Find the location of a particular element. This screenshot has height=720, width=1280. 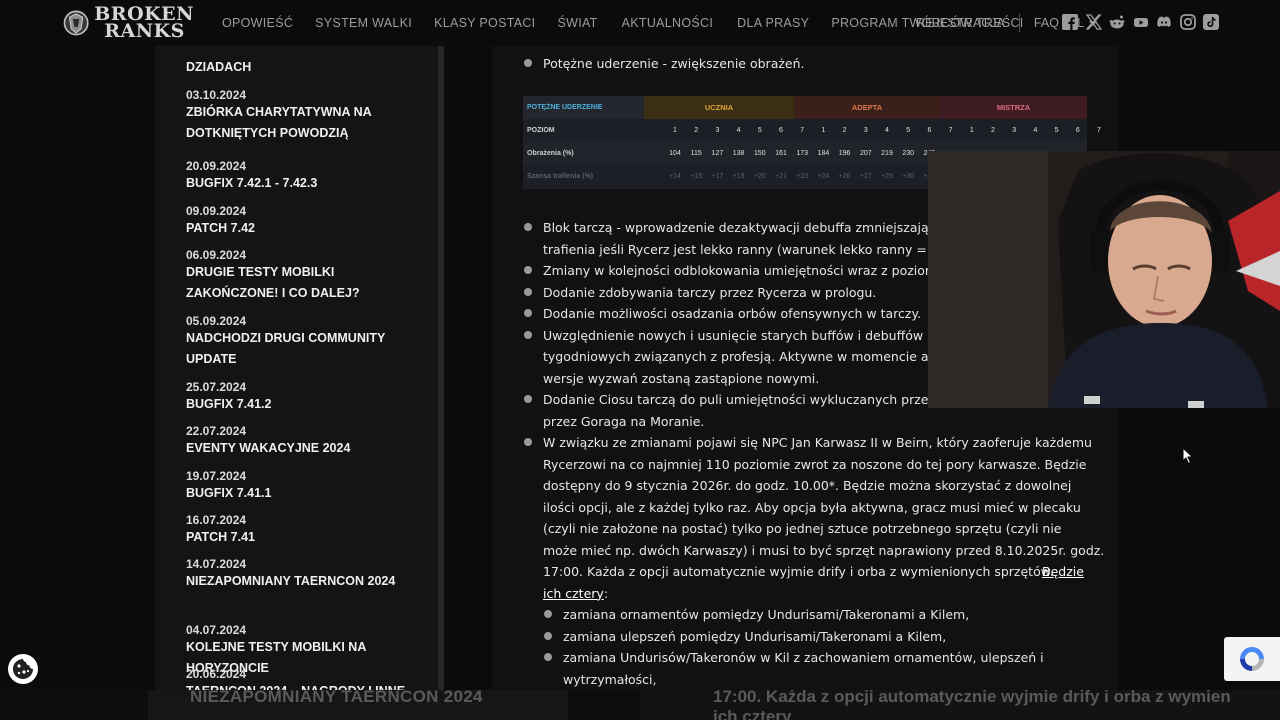

streamer-webcam-image is located at coordinates (1104, 279).